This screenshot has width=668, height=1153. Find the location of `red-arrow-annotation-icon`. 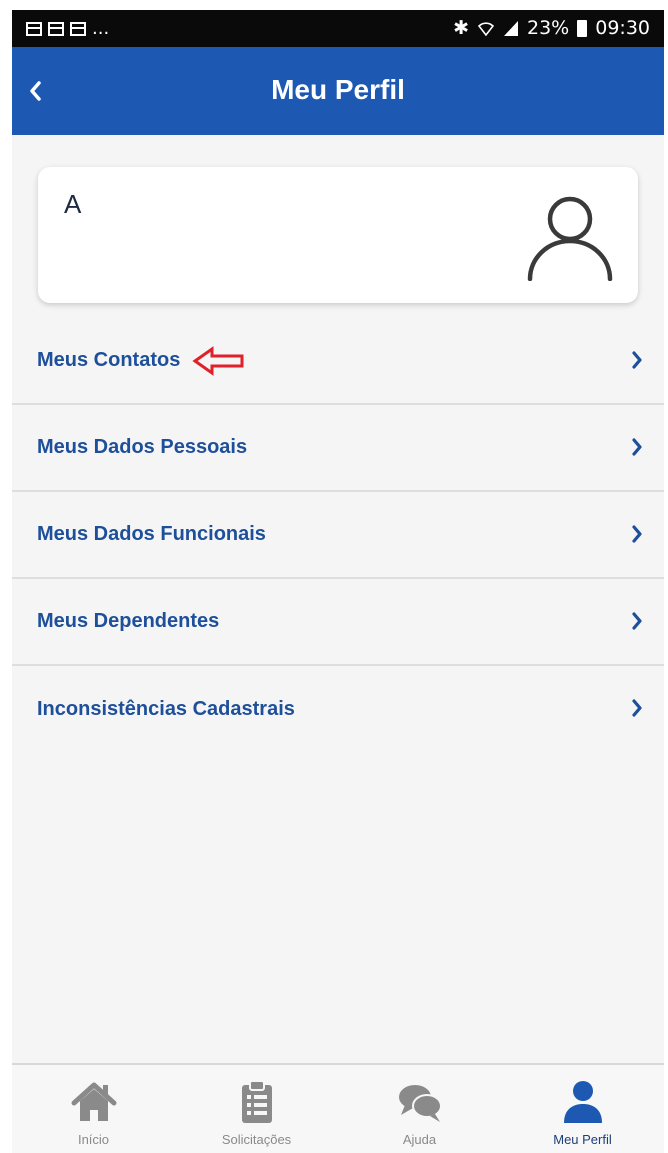

red-arrow-annotation-icon is located at coordinates (218, 360).